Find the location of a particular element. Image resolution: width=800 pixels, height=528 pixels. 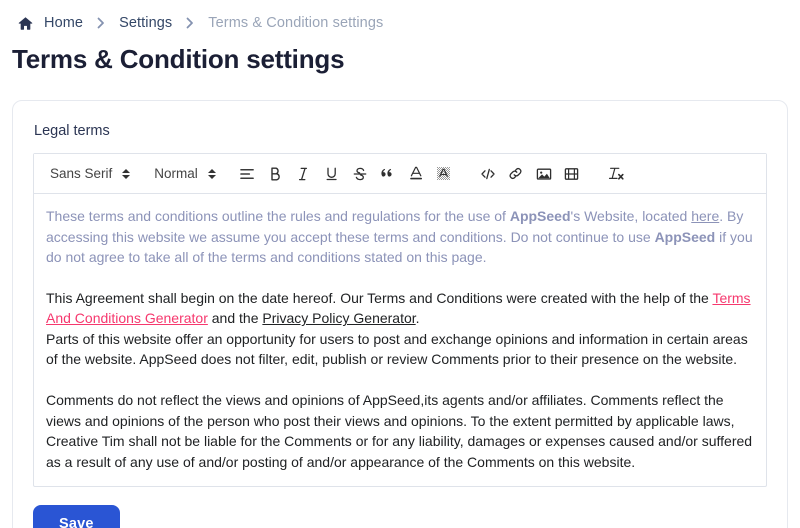

highlight-color-icon is located at coordinates (444, 174).